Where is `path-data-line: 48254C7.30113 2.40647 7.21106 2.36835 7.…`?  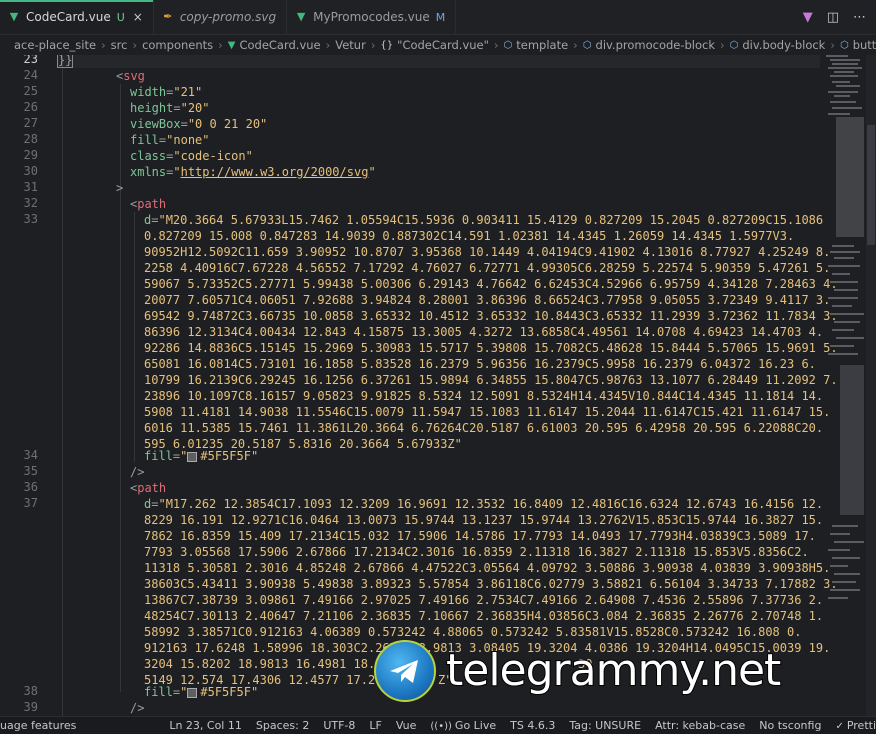
path-data-line: 48254C7.30113 2.40647 7.21106 2.36835 7.… is located at coordinates (484, 616).